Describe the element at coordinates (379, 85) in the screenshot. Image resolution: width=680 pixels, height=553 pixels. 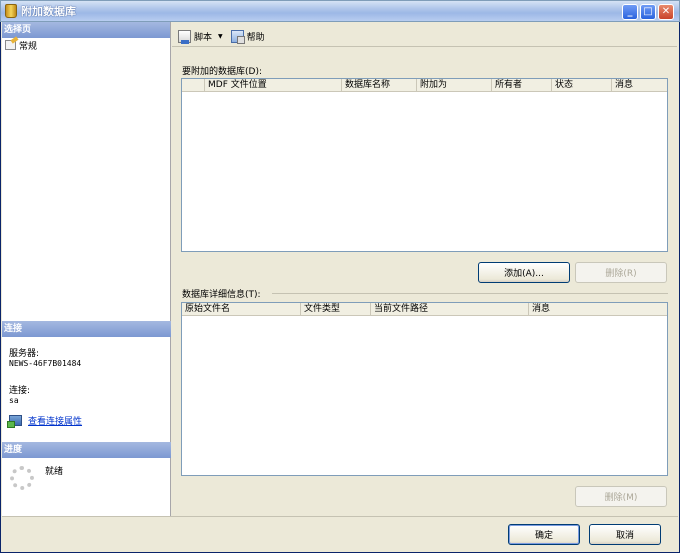
I see `grid-header-database-name: 数据库名称` at that location.